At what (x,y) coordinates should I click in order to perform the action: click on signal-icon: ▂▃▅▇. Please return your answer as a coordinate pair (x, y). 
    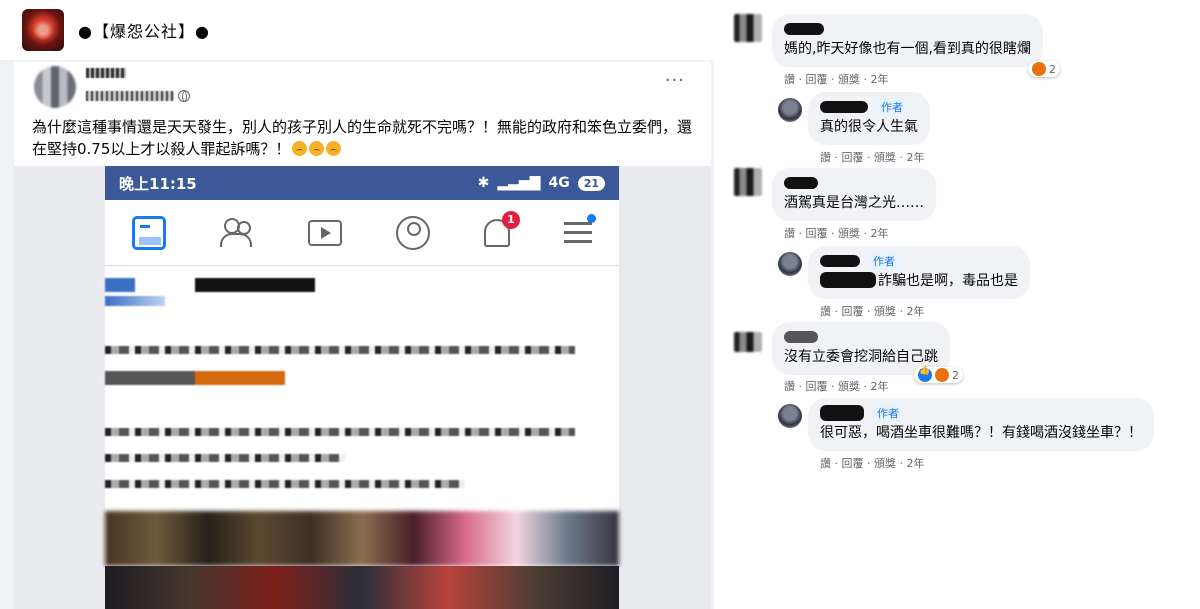
    Looking at the image, I should click on (519, 183).